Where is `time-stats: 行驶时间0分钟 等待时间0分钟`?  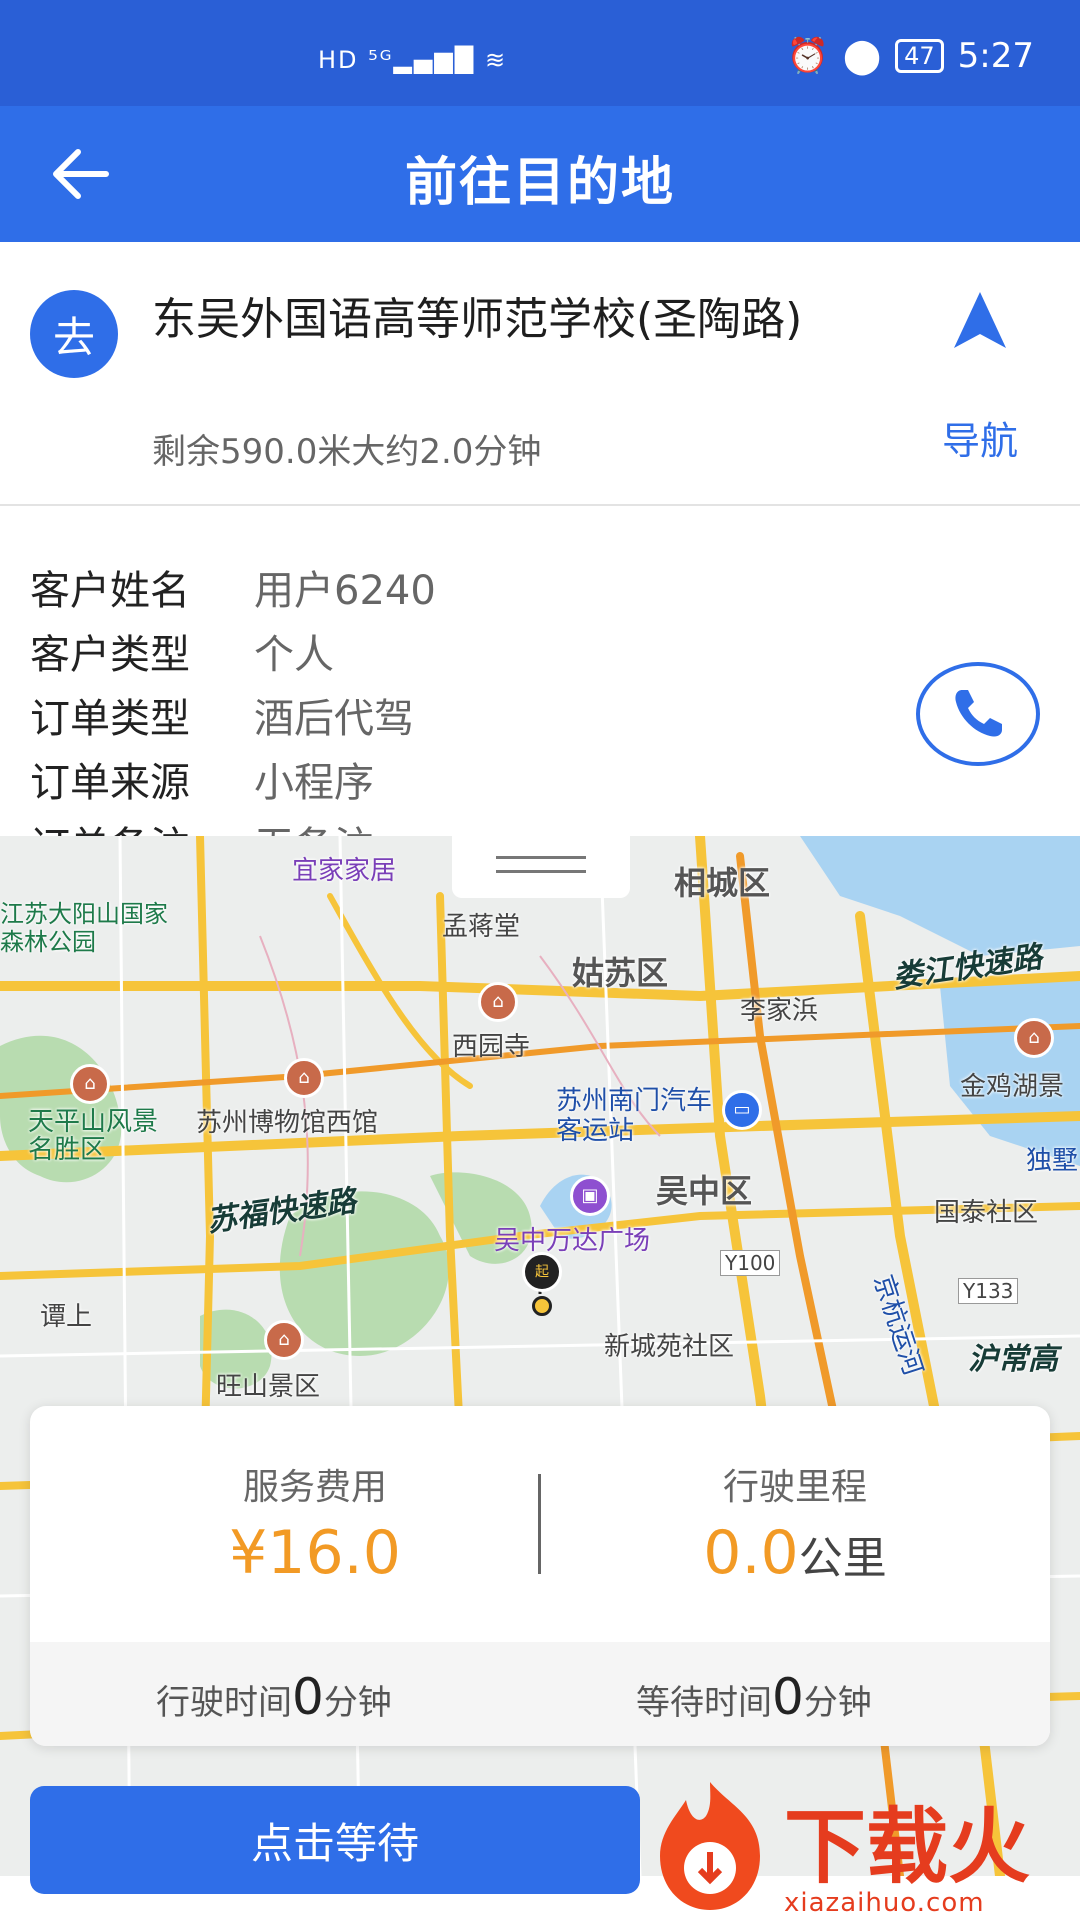
time-stats: 行驶时间0分钟 等待时间0分钟 is located at coordinates (540, 1694).